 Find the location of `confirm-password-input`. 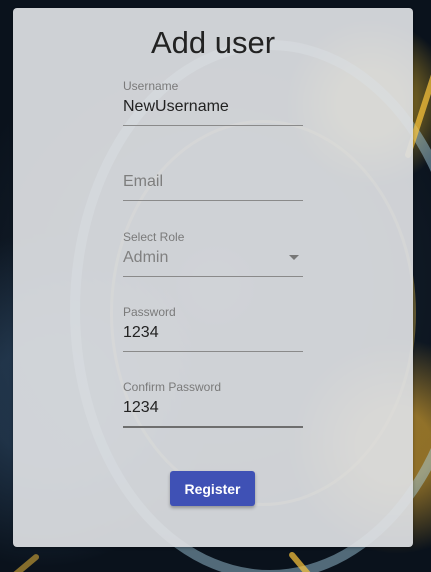

confirm-password-input is located at coordinates (213, 408).